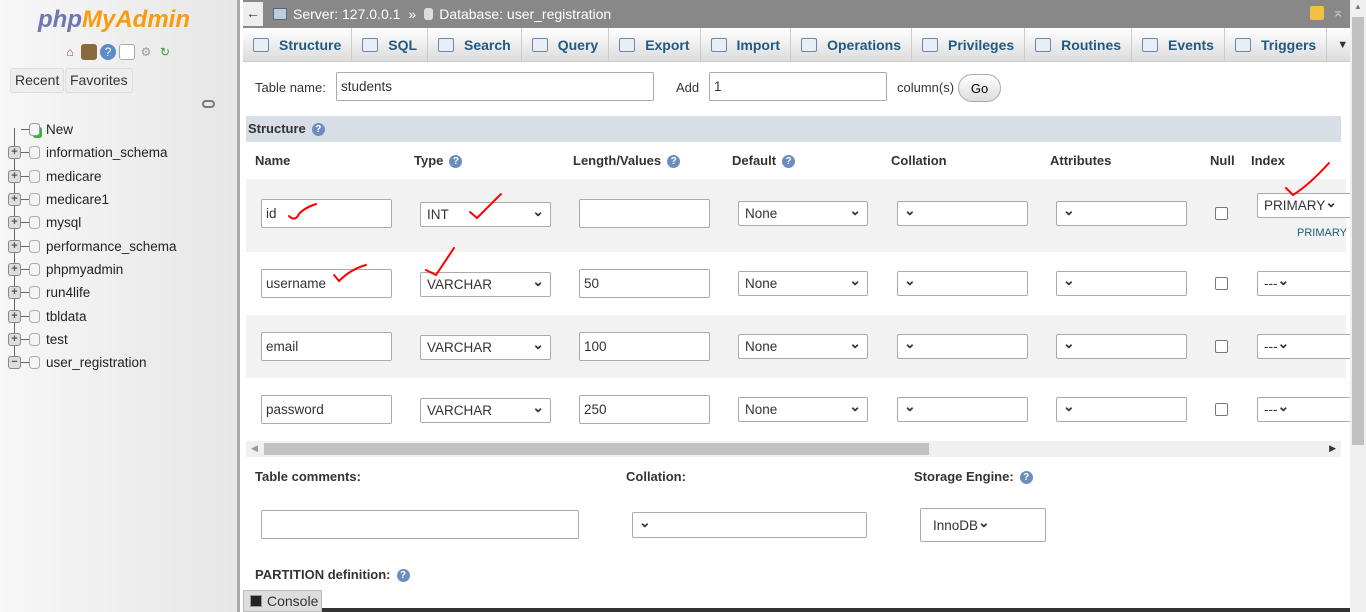 This screenshot has height=612, width=1366. I want to click on recent-button: Recent, so click(37, 80).